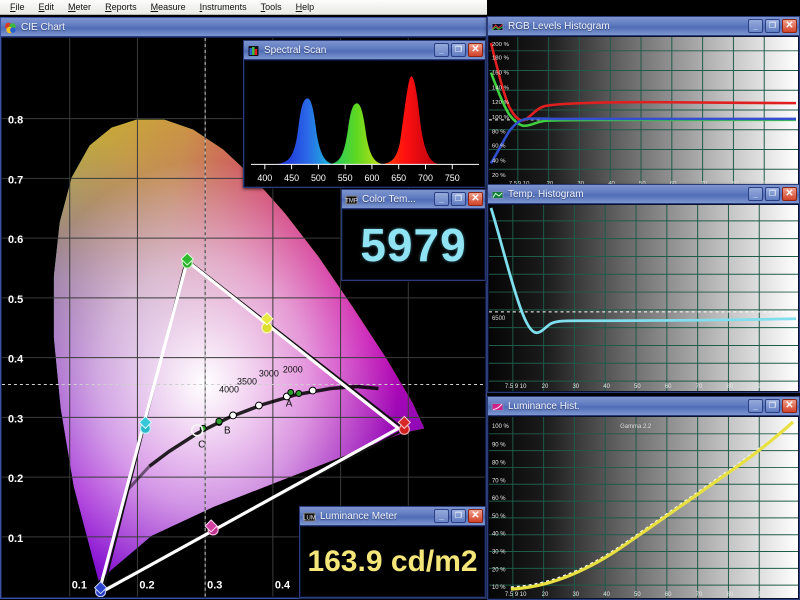 Image resolution: width=800 pixels, height=600 pixels. What do you see at coordinates (643, 8) in the screenshot?
I see `desktop-background` at bounding box center [643, 8].